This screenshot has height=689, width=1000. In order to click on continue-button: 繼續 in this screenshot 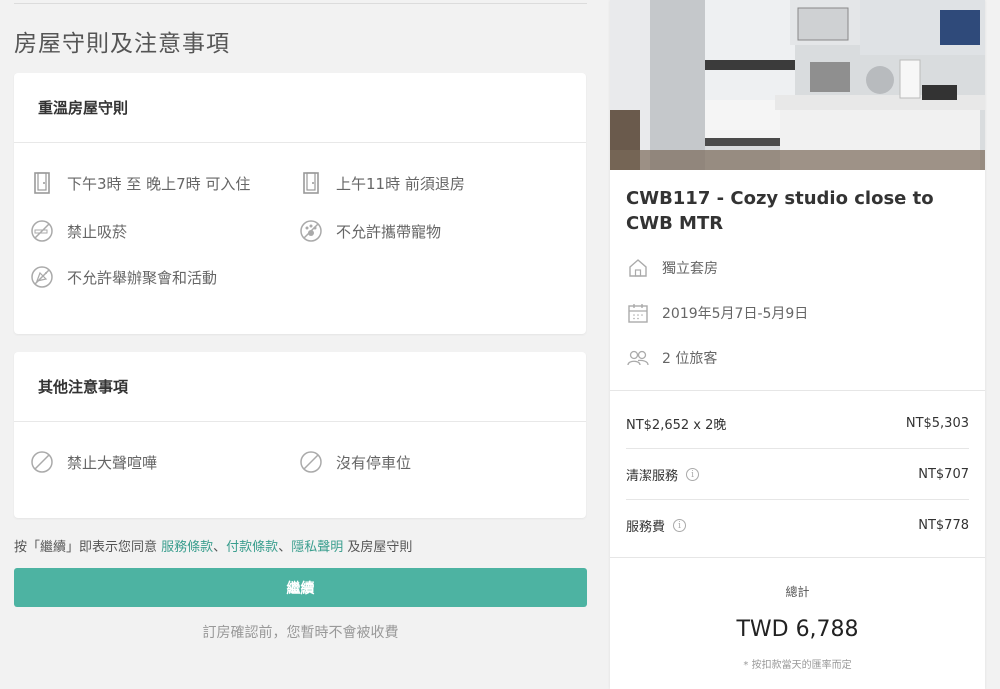, I will do `click(300, 587)`.